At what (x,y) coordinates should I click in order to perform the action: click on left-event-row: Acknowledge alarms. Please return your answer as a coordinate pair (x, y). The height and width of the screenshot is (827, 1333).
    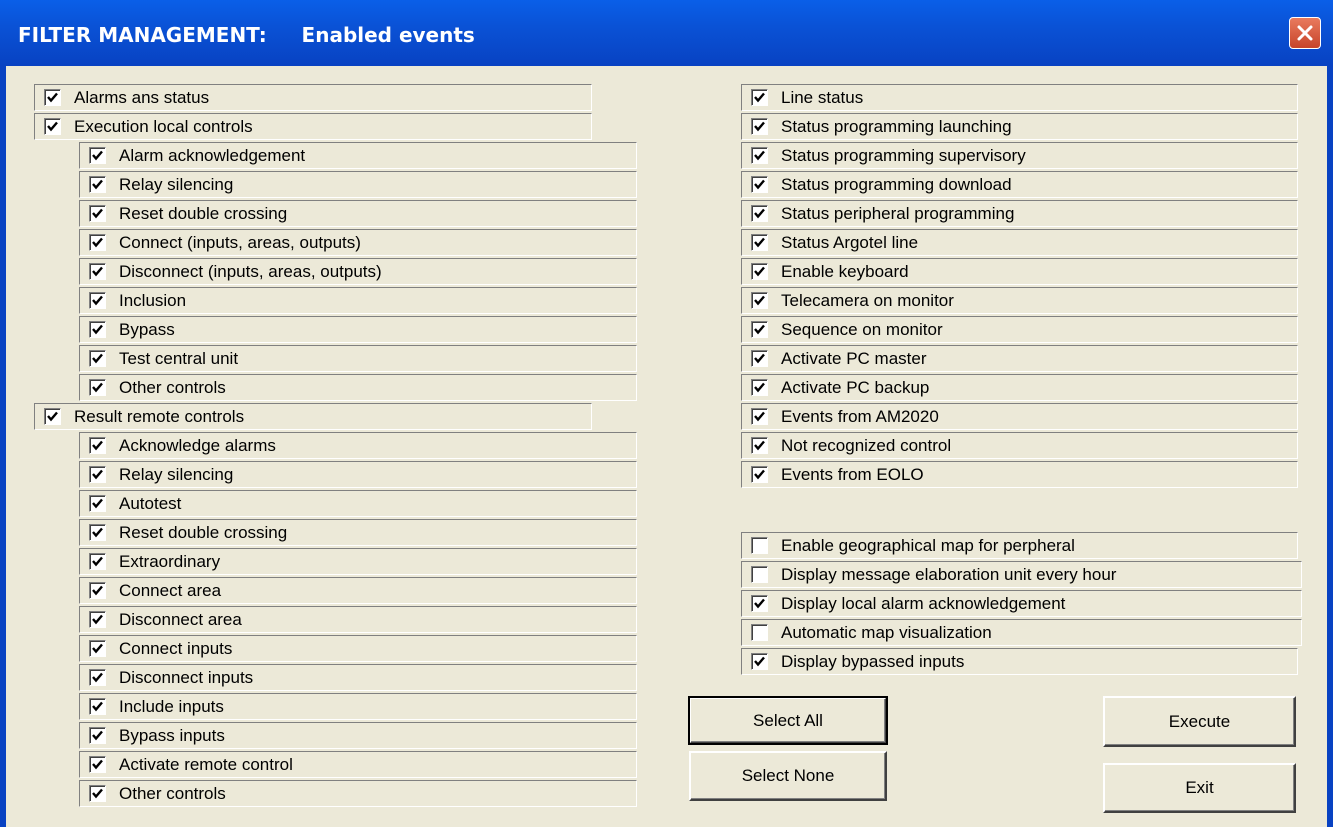
    Looking at the image, I should click on (358, 445).